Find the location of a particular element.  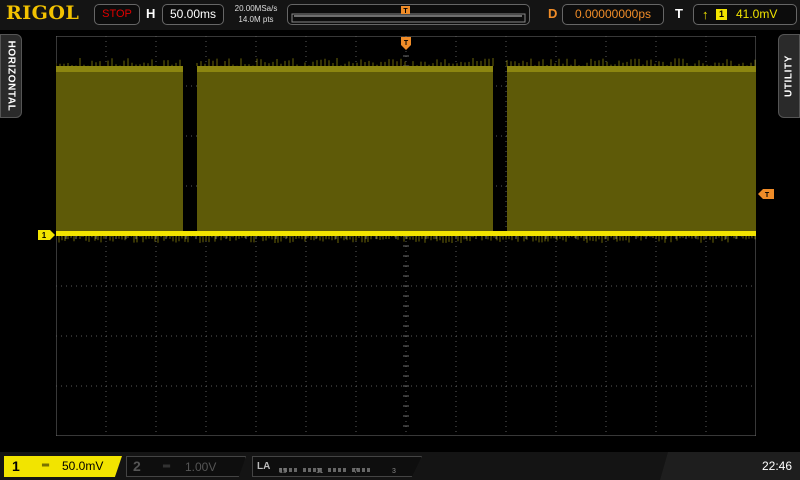

utility-menu-tab: UTILITY is located at coordinates (789, 76).